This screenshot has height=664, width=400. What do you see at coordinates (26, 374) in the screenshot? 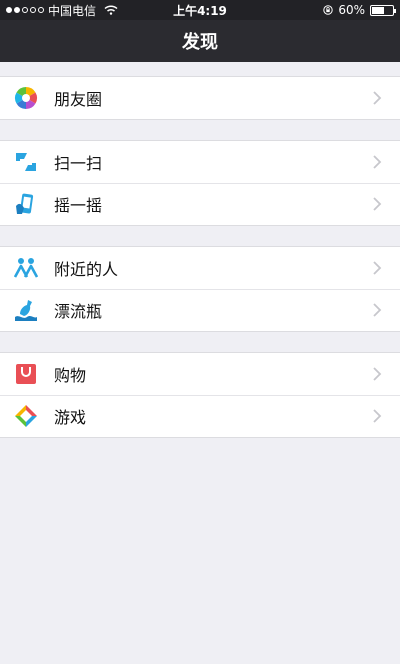
I see `shopping-icon` at bounding box center [26, 374].